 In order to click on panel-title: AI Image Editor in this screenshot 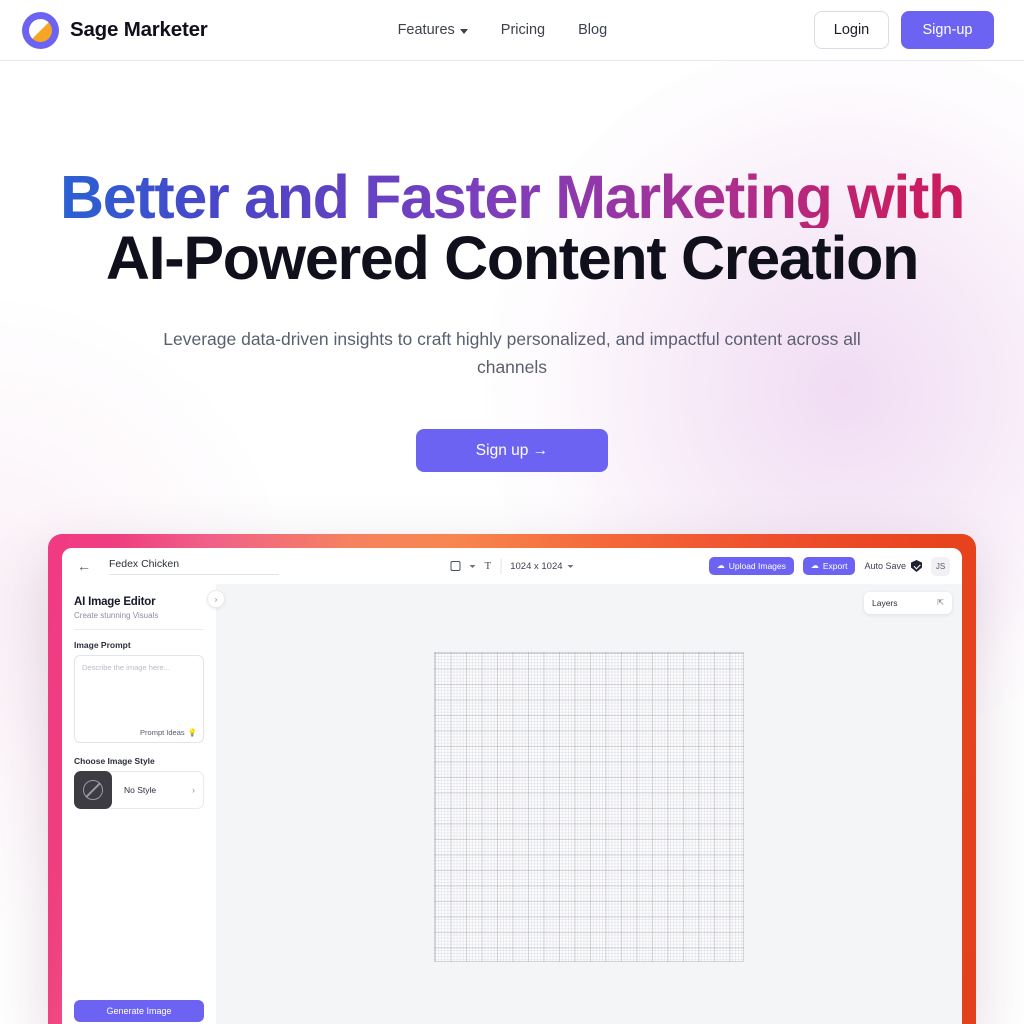, I will do `click(115, 602)`.